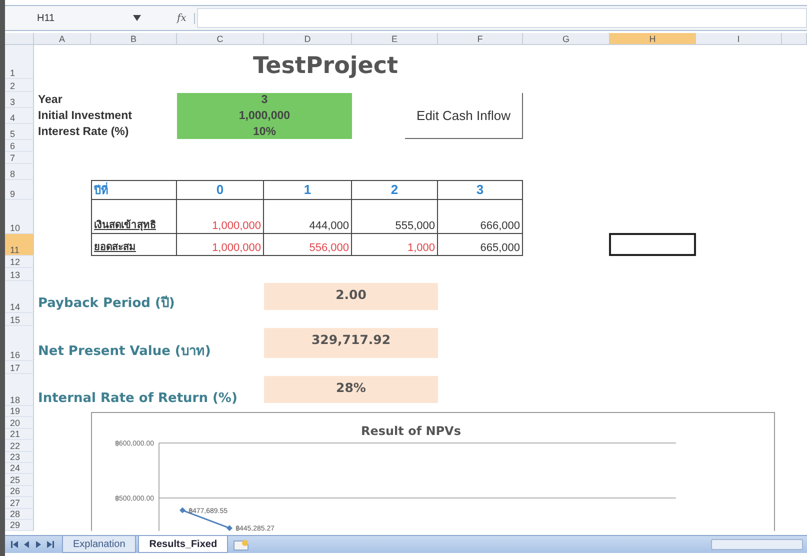 The height and width of the screenshot is (556, 807). I want to click on row-header: 15, so click(19, 319).